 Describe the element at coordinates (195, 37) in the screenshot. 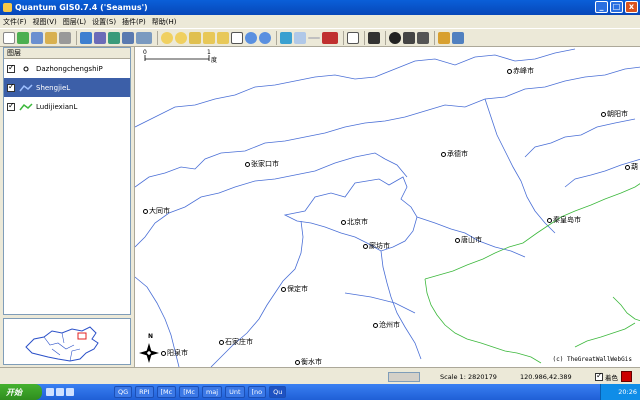

I see `zoom-full-icon` at that location.